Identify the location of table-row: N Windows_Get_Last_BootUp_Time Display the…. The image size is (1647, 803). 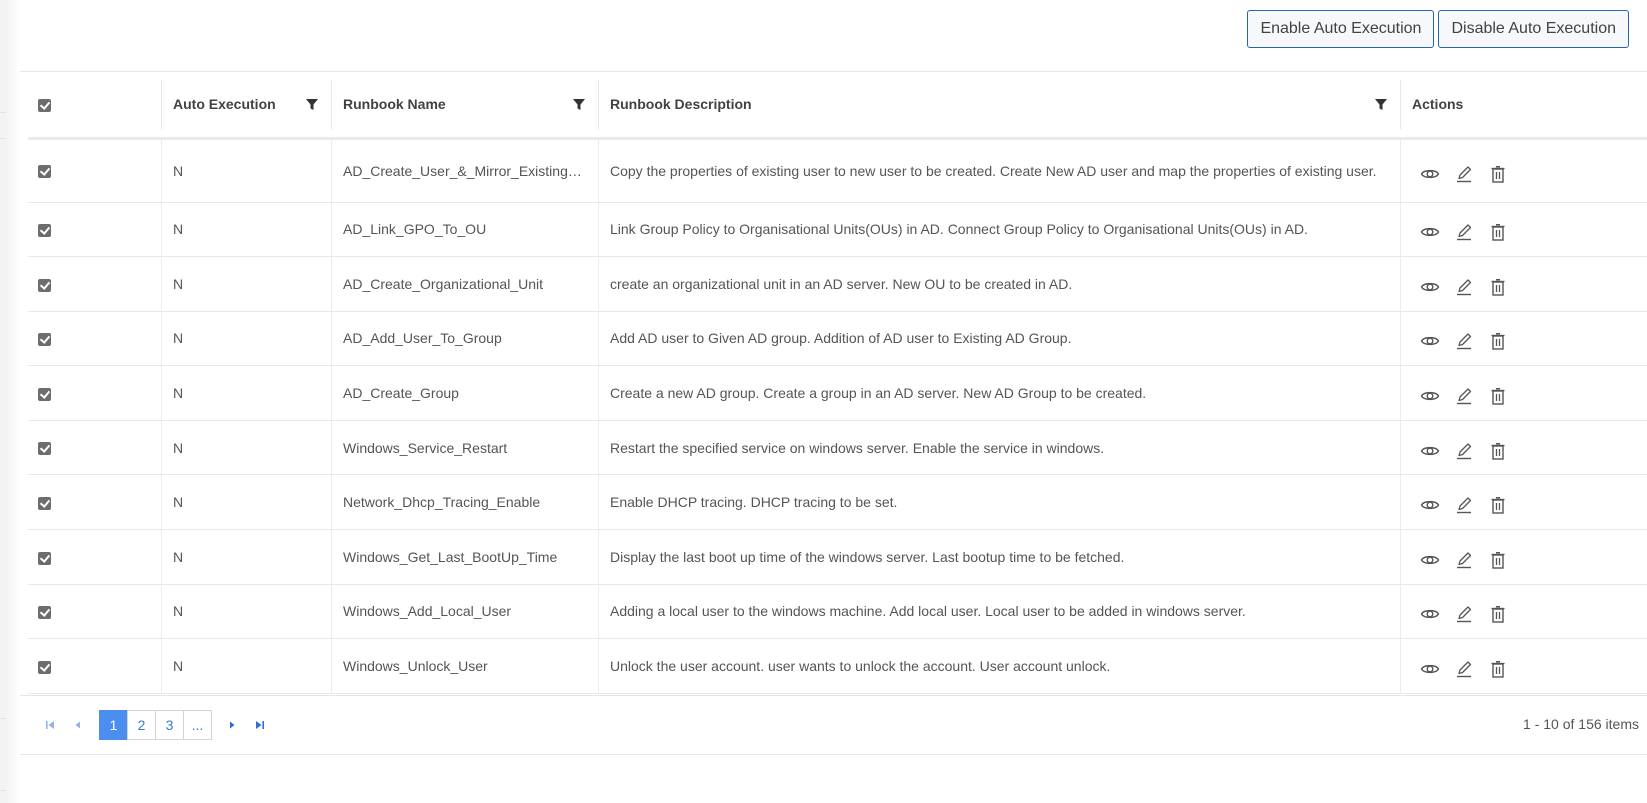
(837, 557).